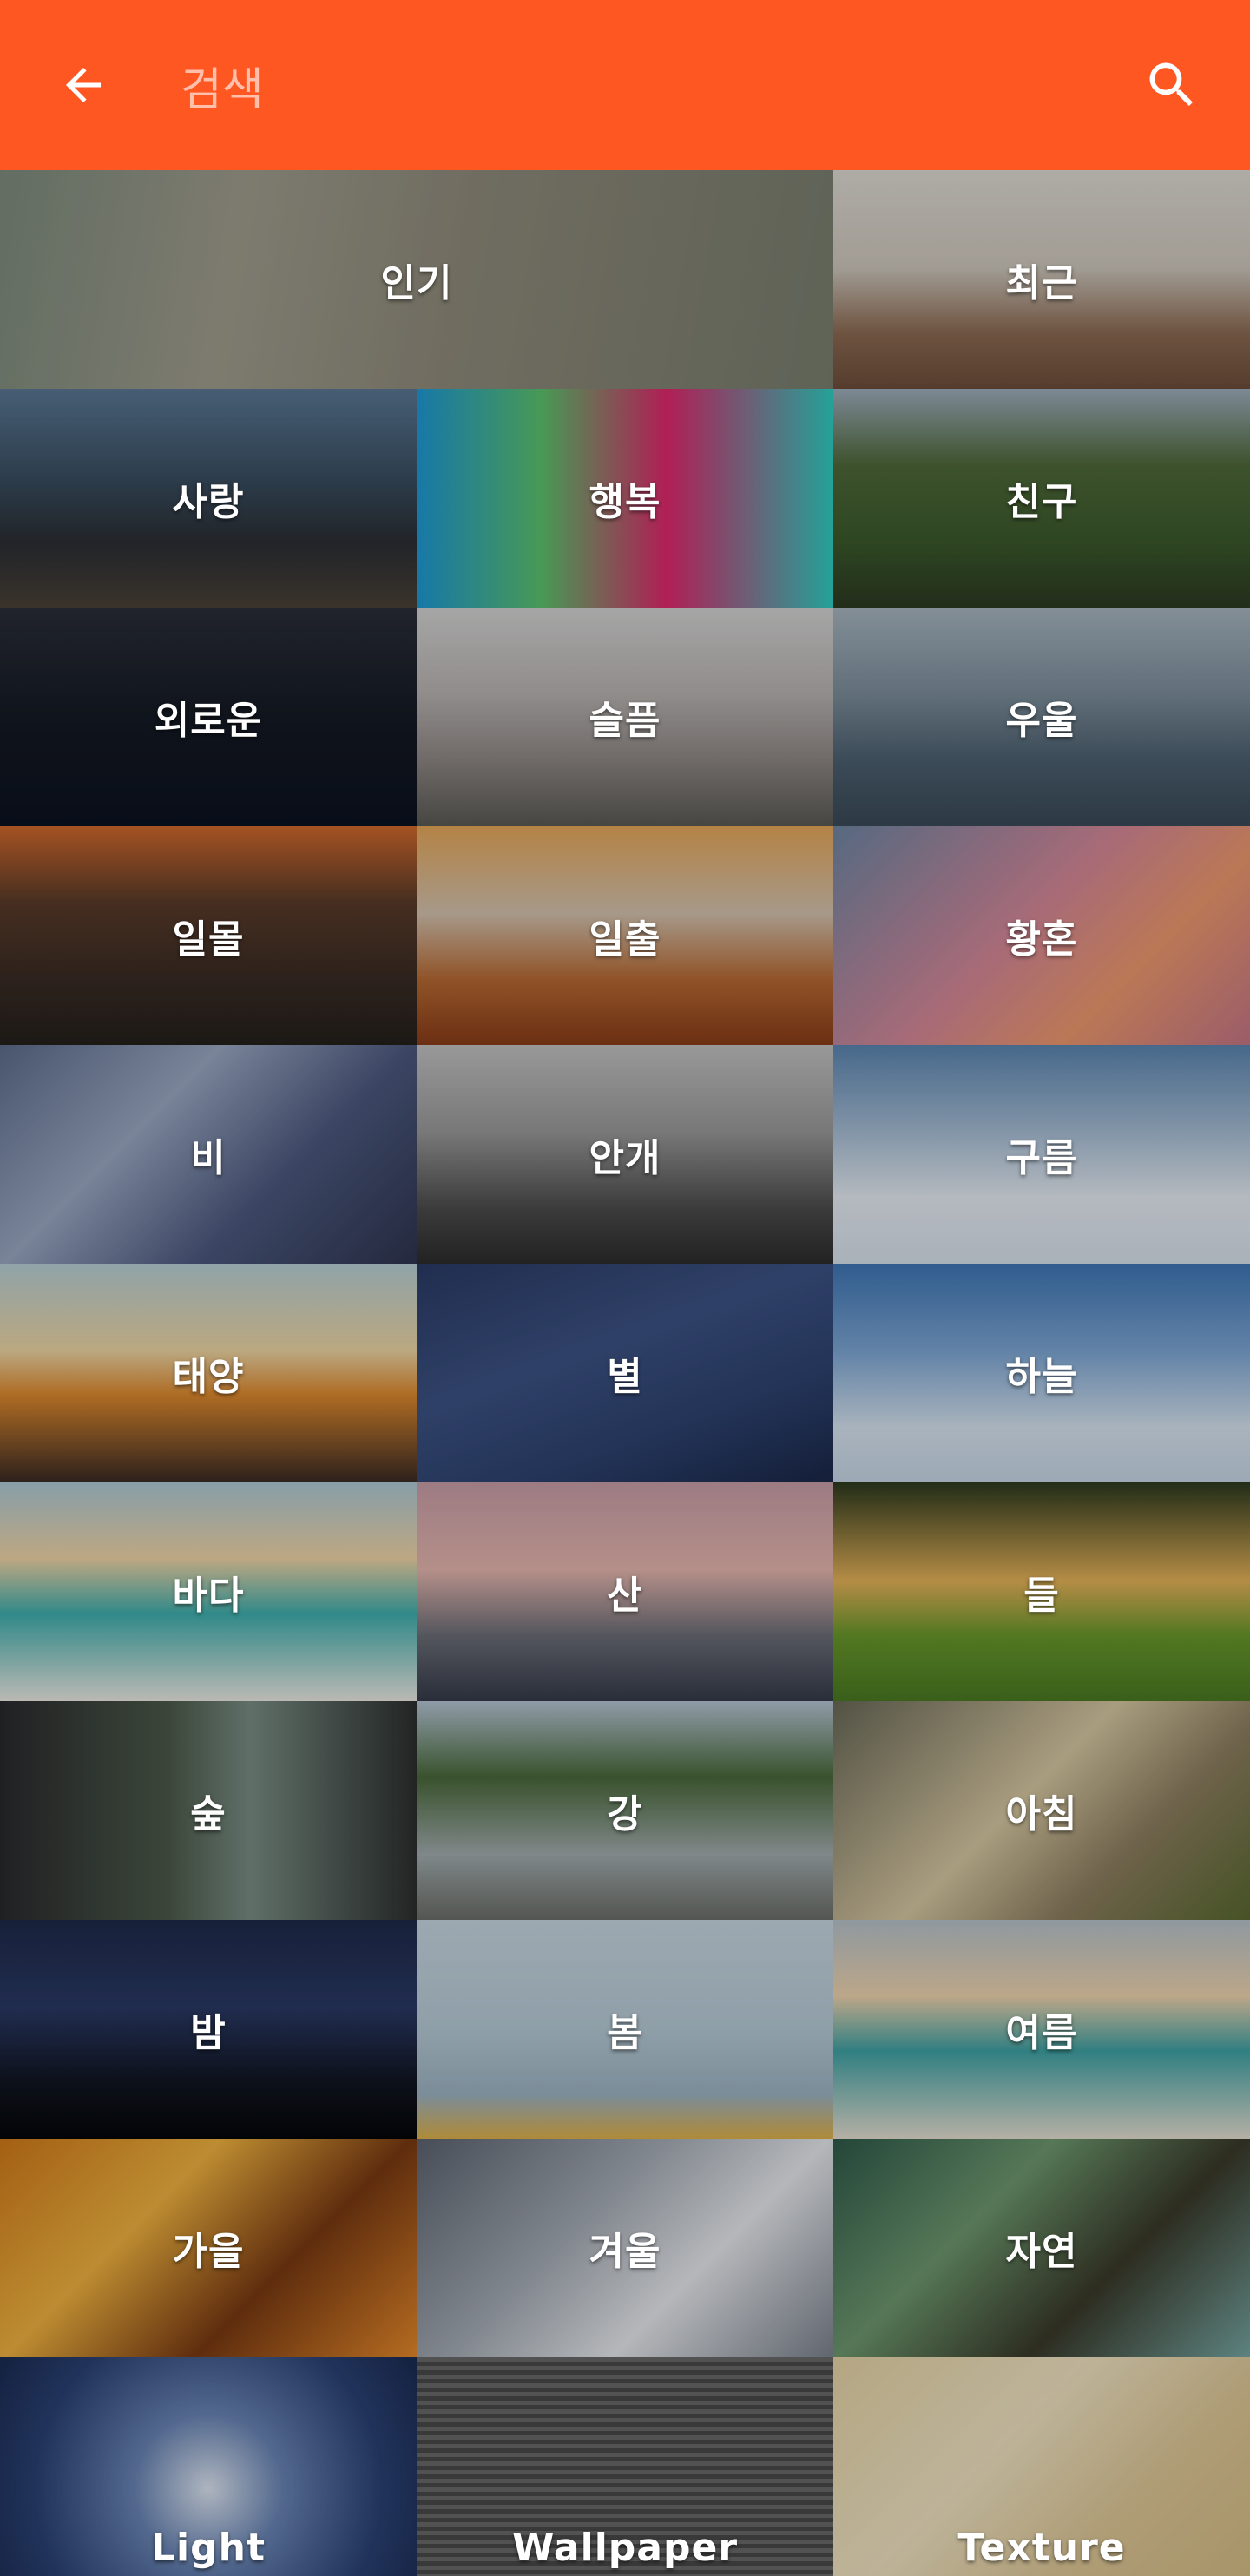 This screenshot has height=2576, width=1250. Describe the element at coordinates (208, 721) in the screenshot. I see `category-label: 외로운` at that location.